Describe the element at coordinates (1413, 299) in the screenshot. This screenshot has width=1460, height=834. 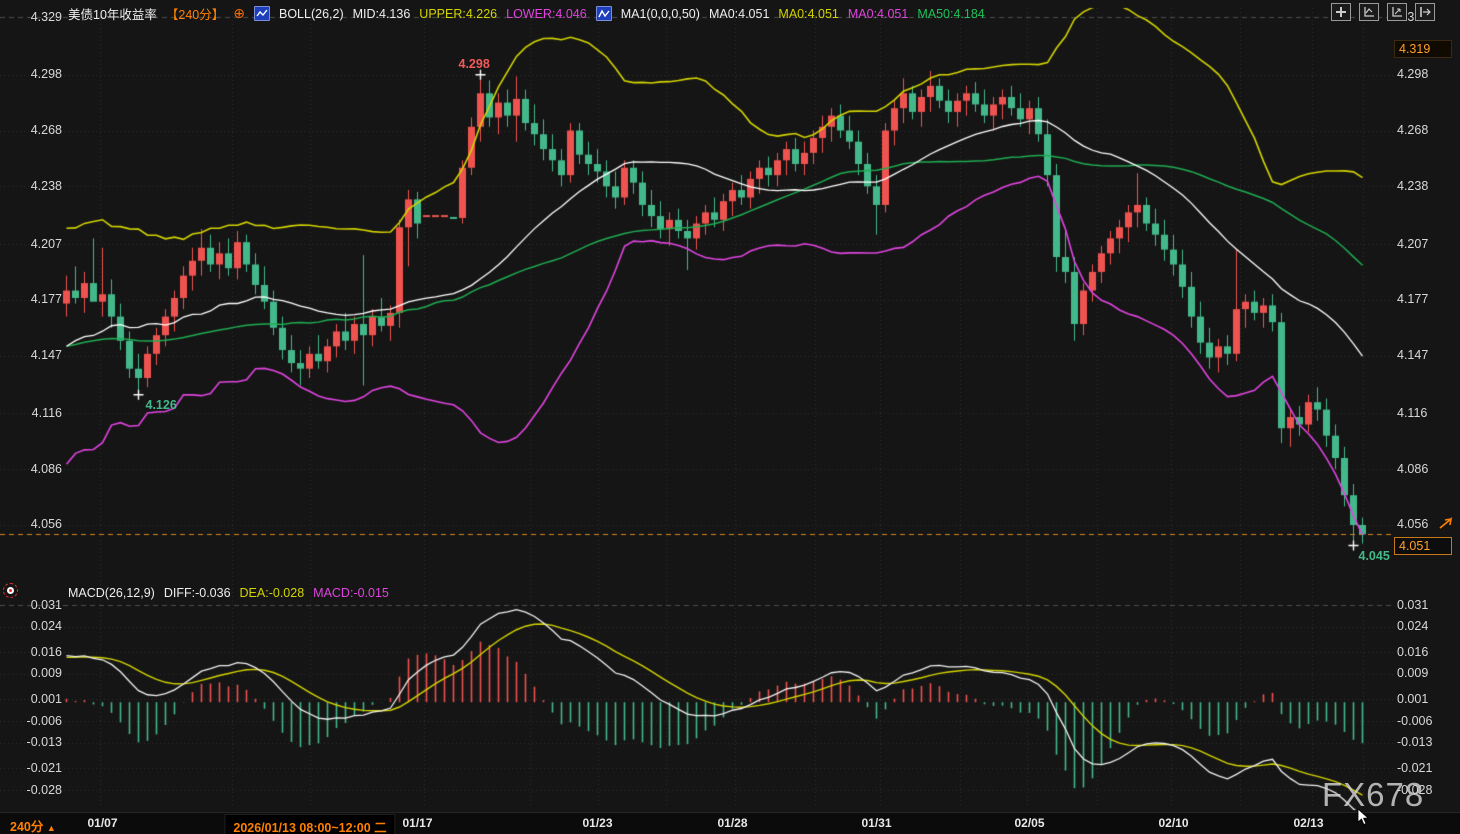
I see `price-axis-label-right: 4.177` at that location.